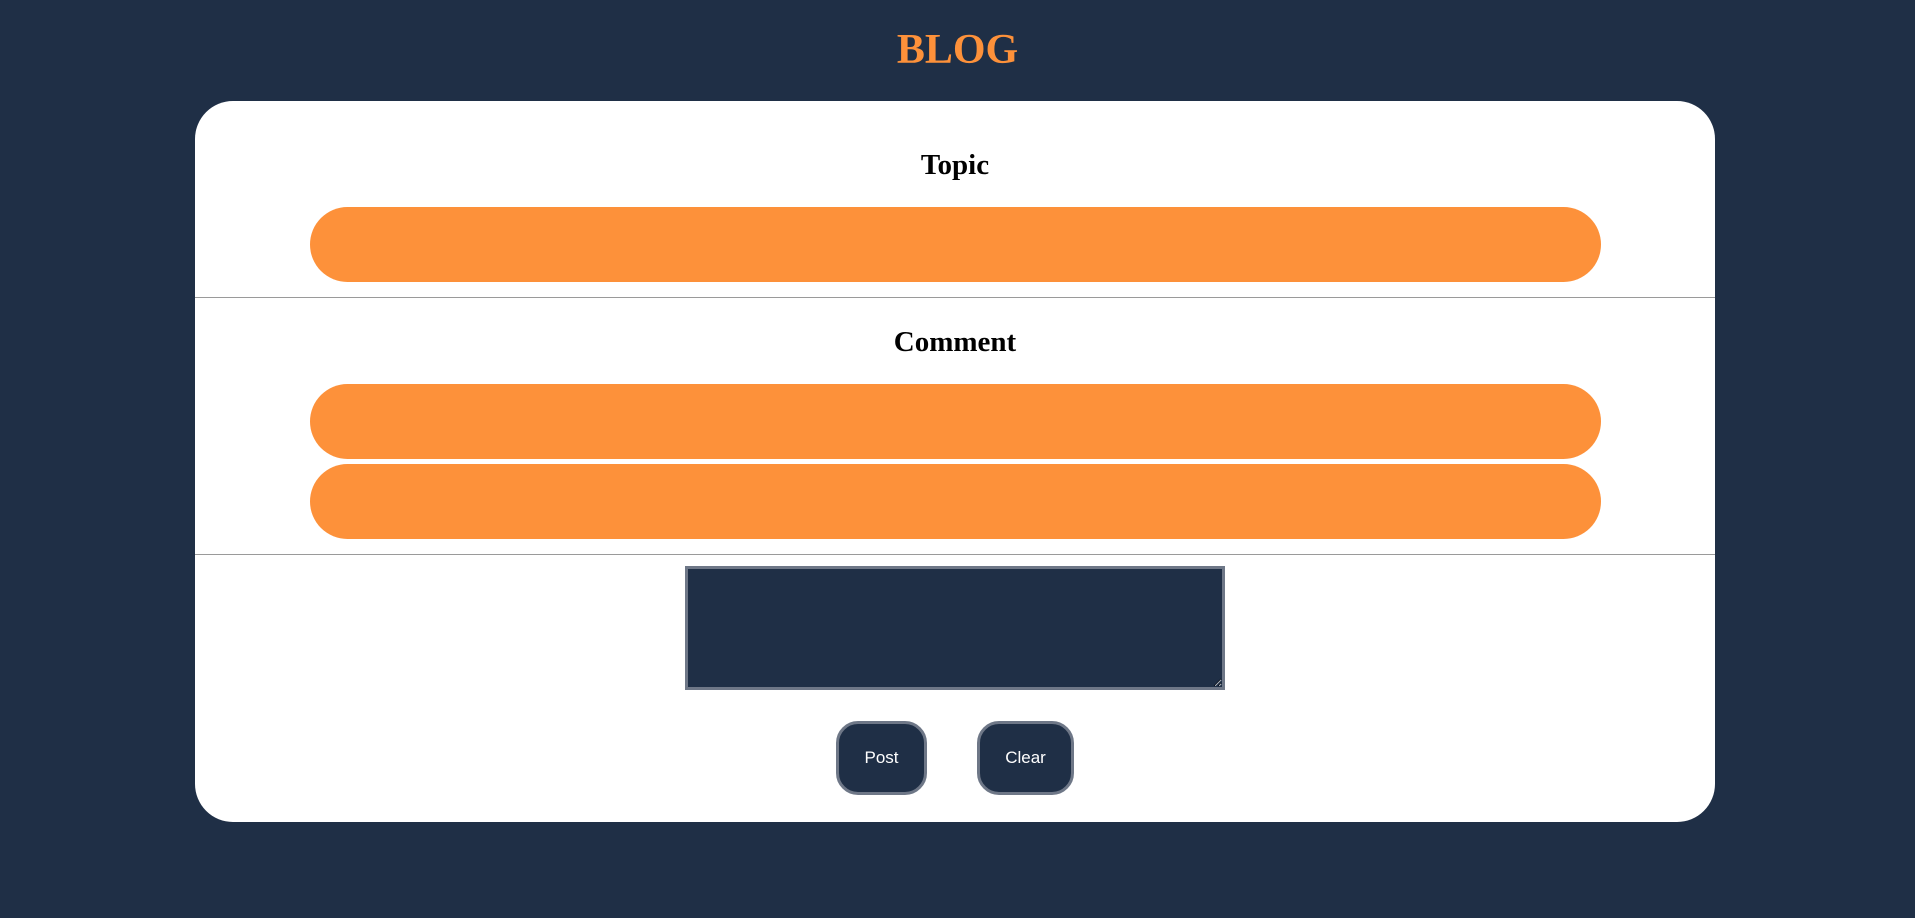 This screenshot has height=918, width=1915. What do you see at coordinates (881, 758) in the screenshot?
I see `post-button: Post` at bounding box center [881, 758].